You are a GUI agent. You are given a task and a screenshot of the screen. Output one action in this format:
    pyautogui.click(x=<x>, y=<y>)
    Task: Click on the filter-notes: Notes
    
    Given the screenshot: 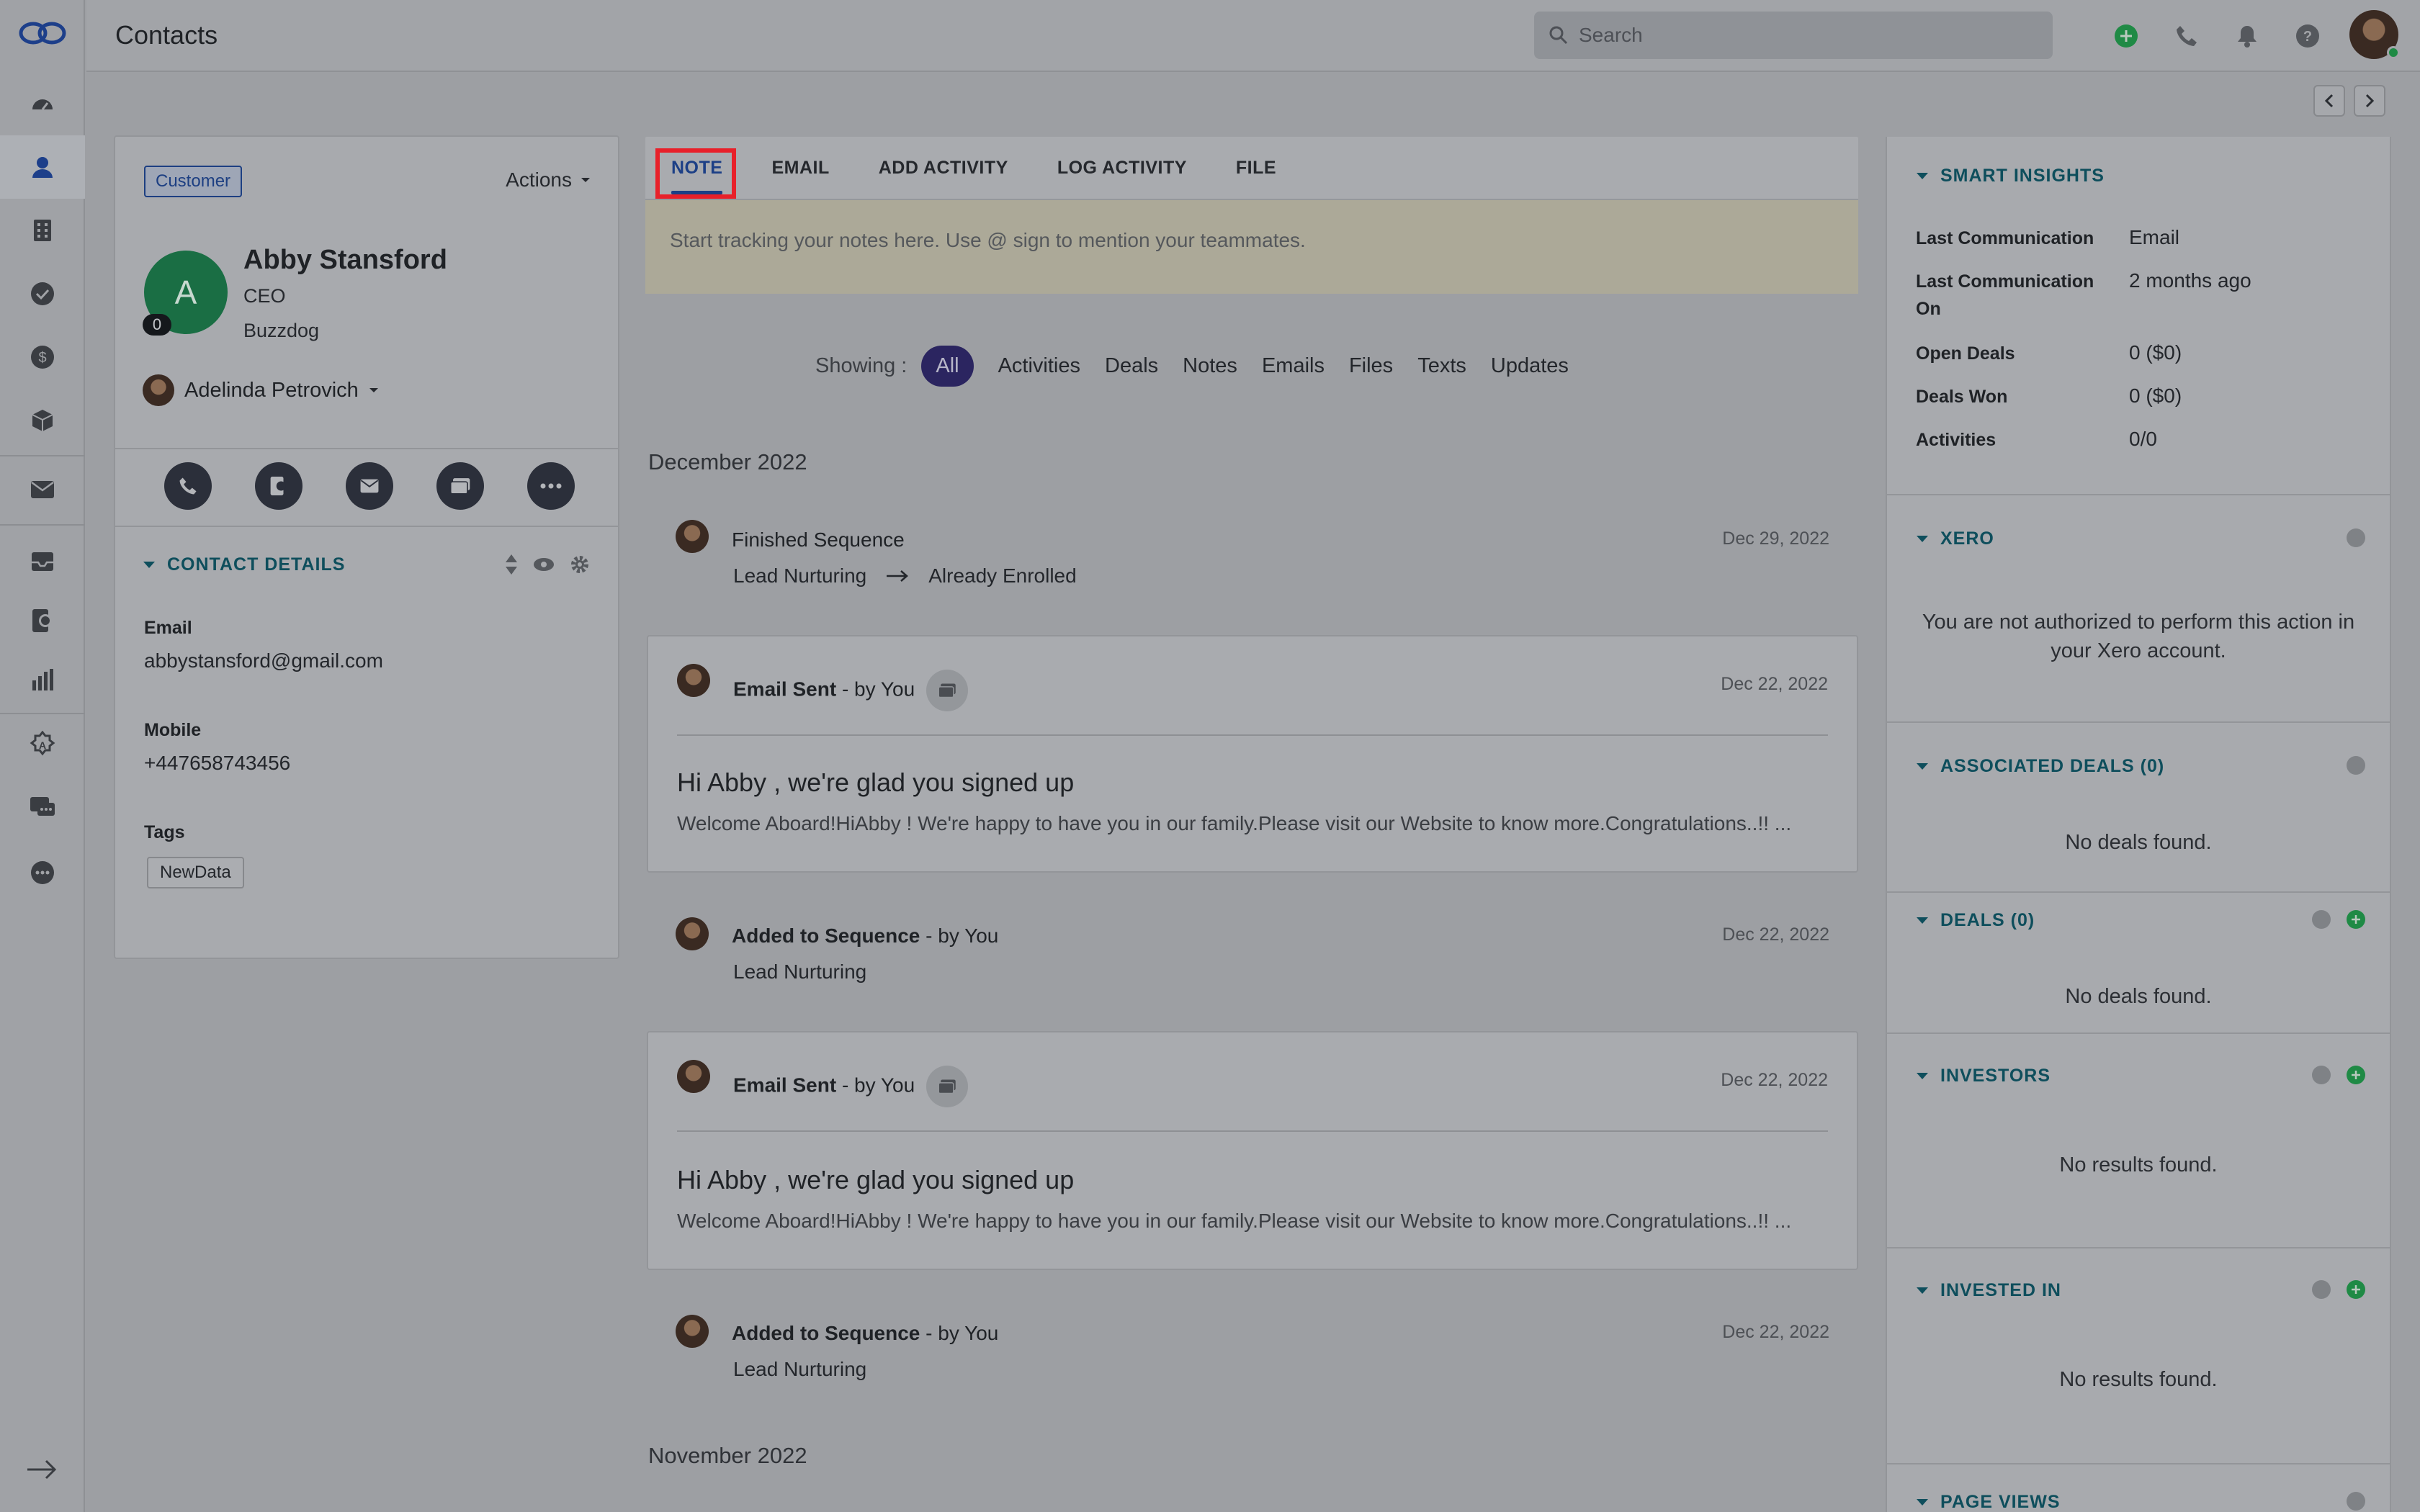 What is the action you would take?
    pyautogui.click(x=1210, y=366)
    